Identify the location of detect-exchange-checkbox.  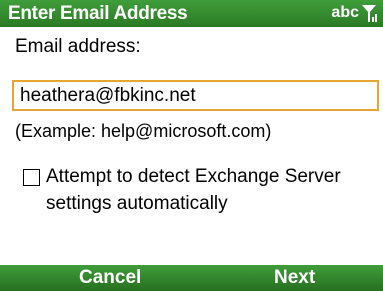
(31, 177).